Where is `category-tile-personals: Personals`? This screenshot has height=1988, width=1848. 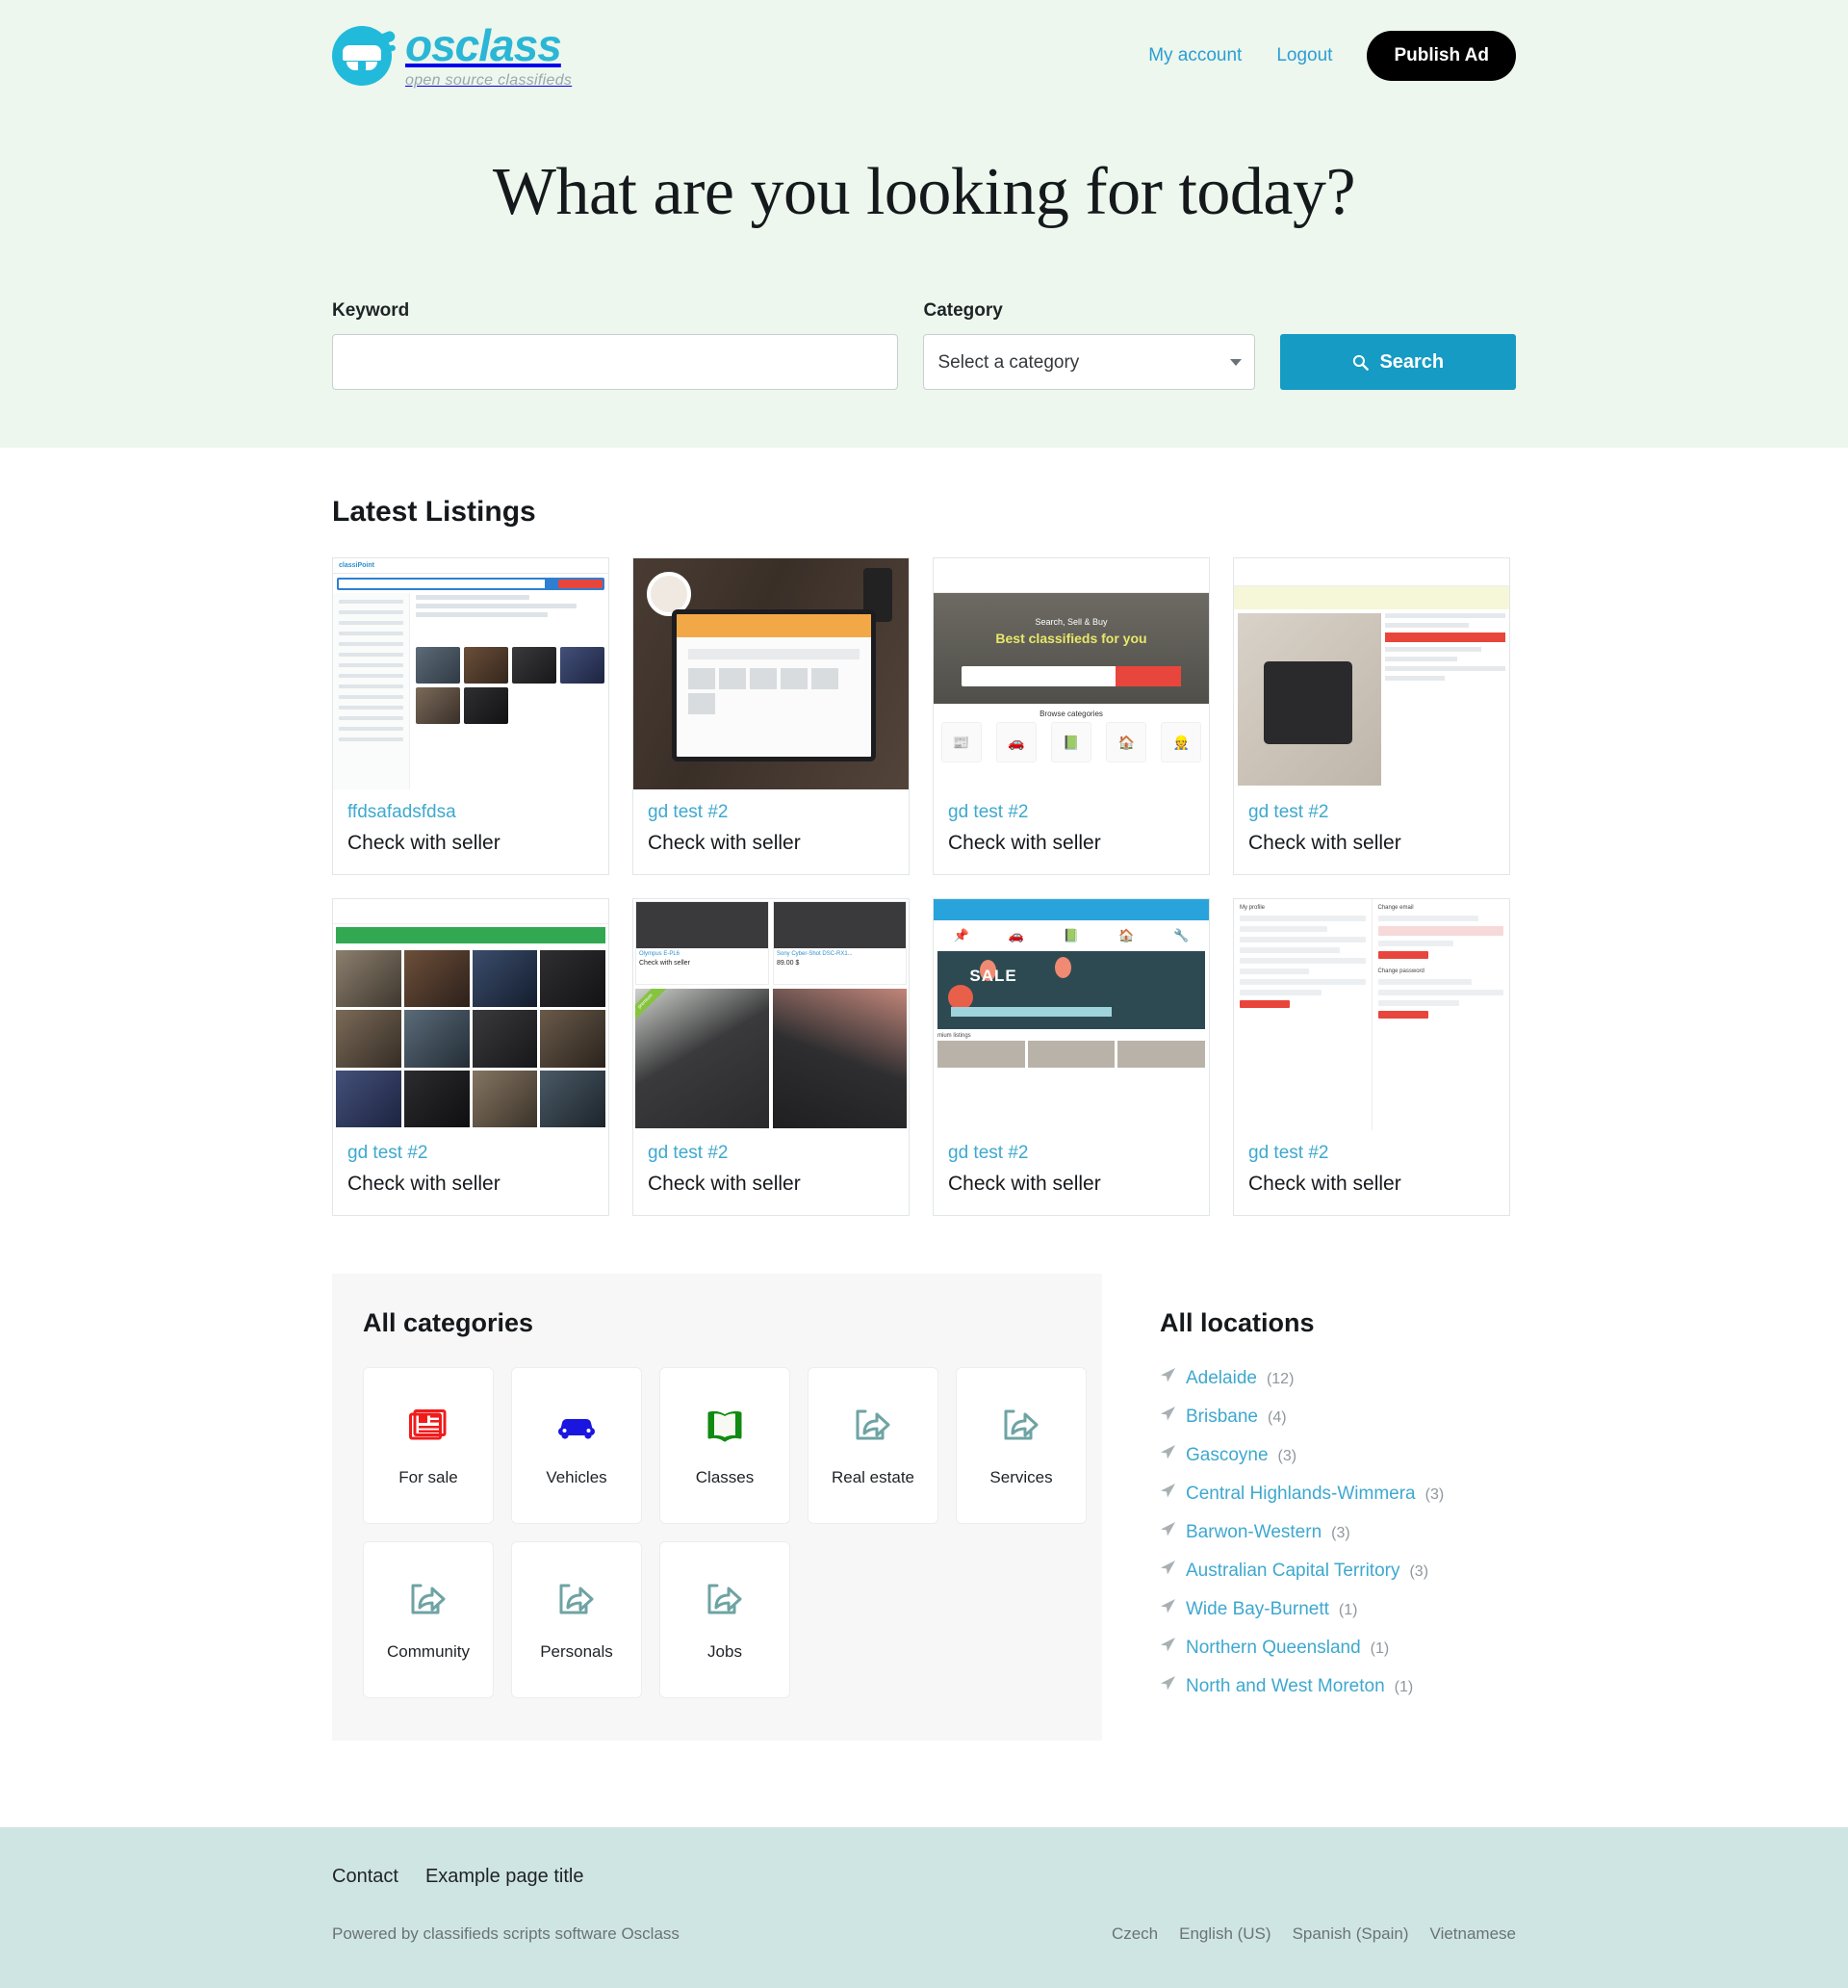 category-tile-personals: Personals is located at coordinates (576, 1619).